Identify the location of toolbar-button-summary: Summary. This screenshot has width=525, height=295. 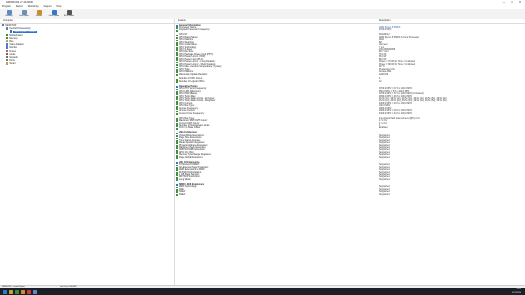
(9, 14).